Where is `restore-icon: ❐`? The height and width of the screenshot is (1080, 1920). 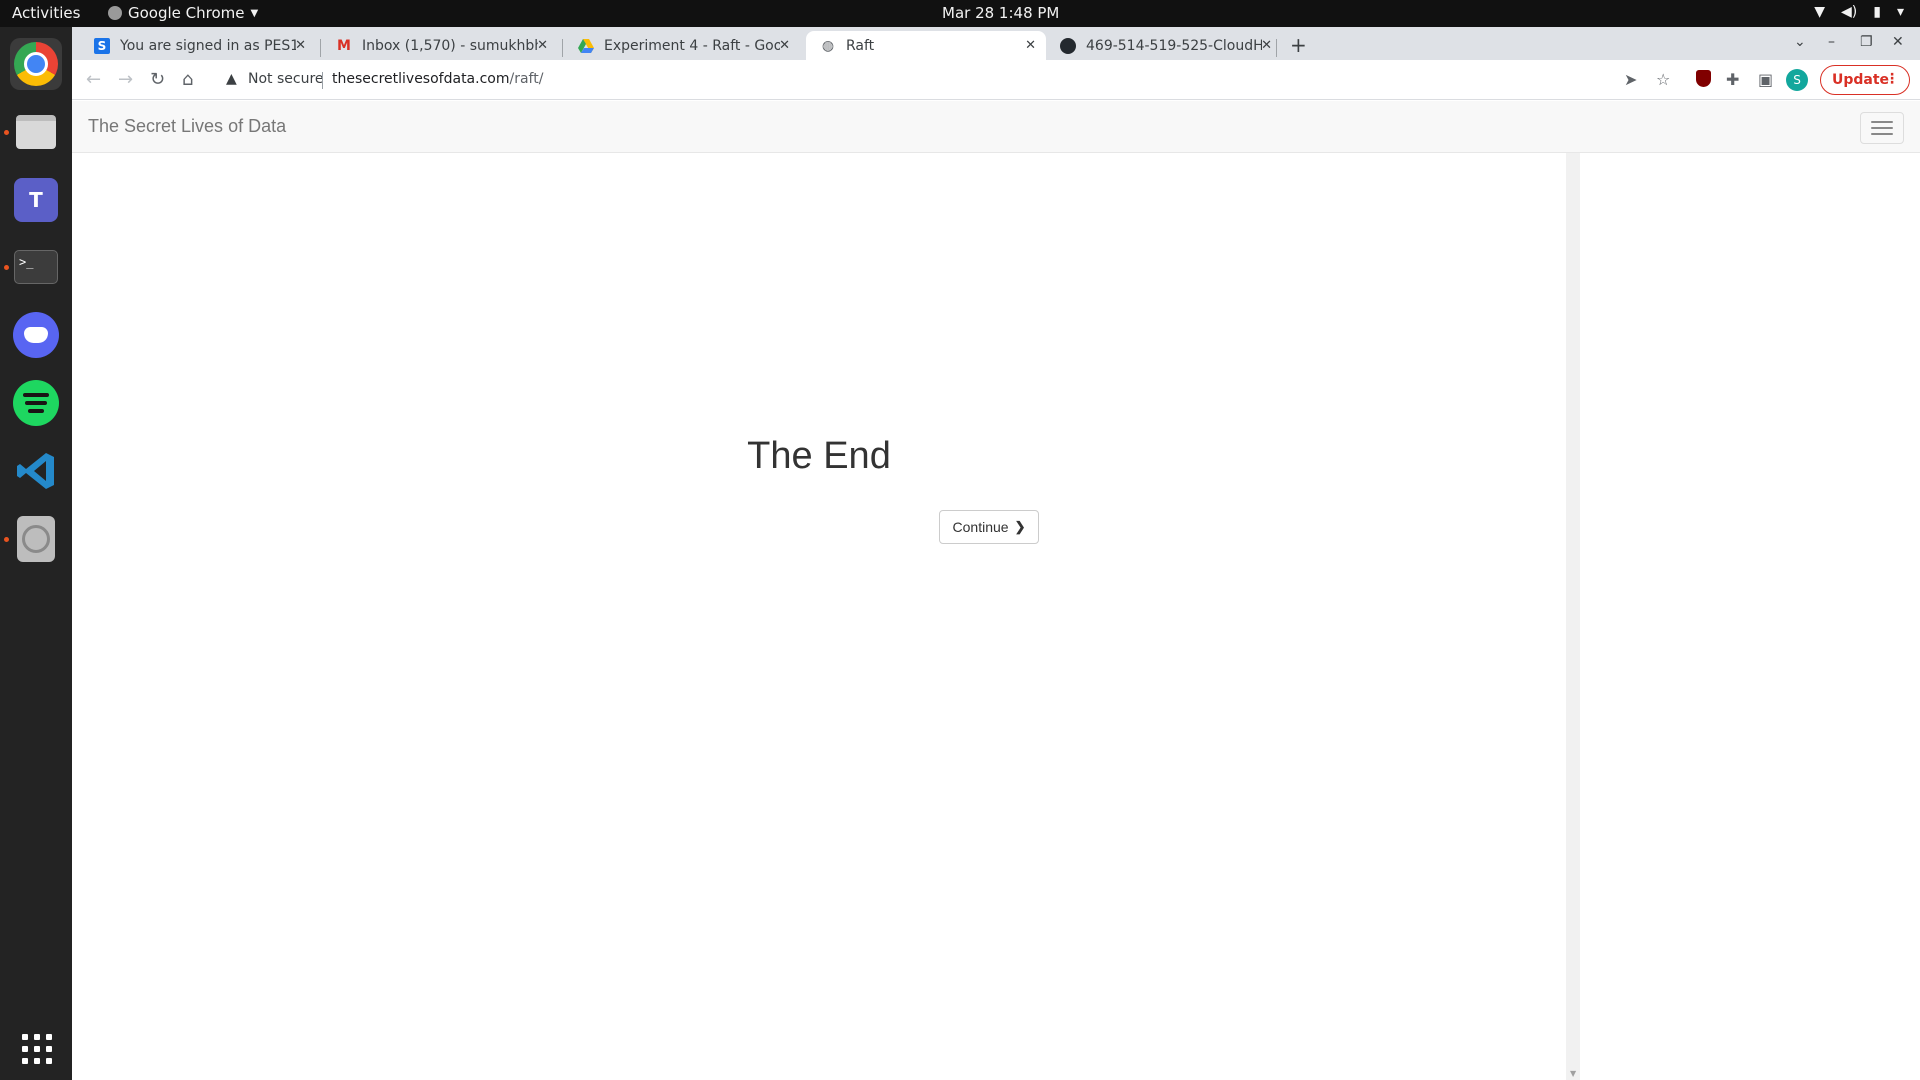 restore-icon: ❐ is located at coordinates (1866, 42).